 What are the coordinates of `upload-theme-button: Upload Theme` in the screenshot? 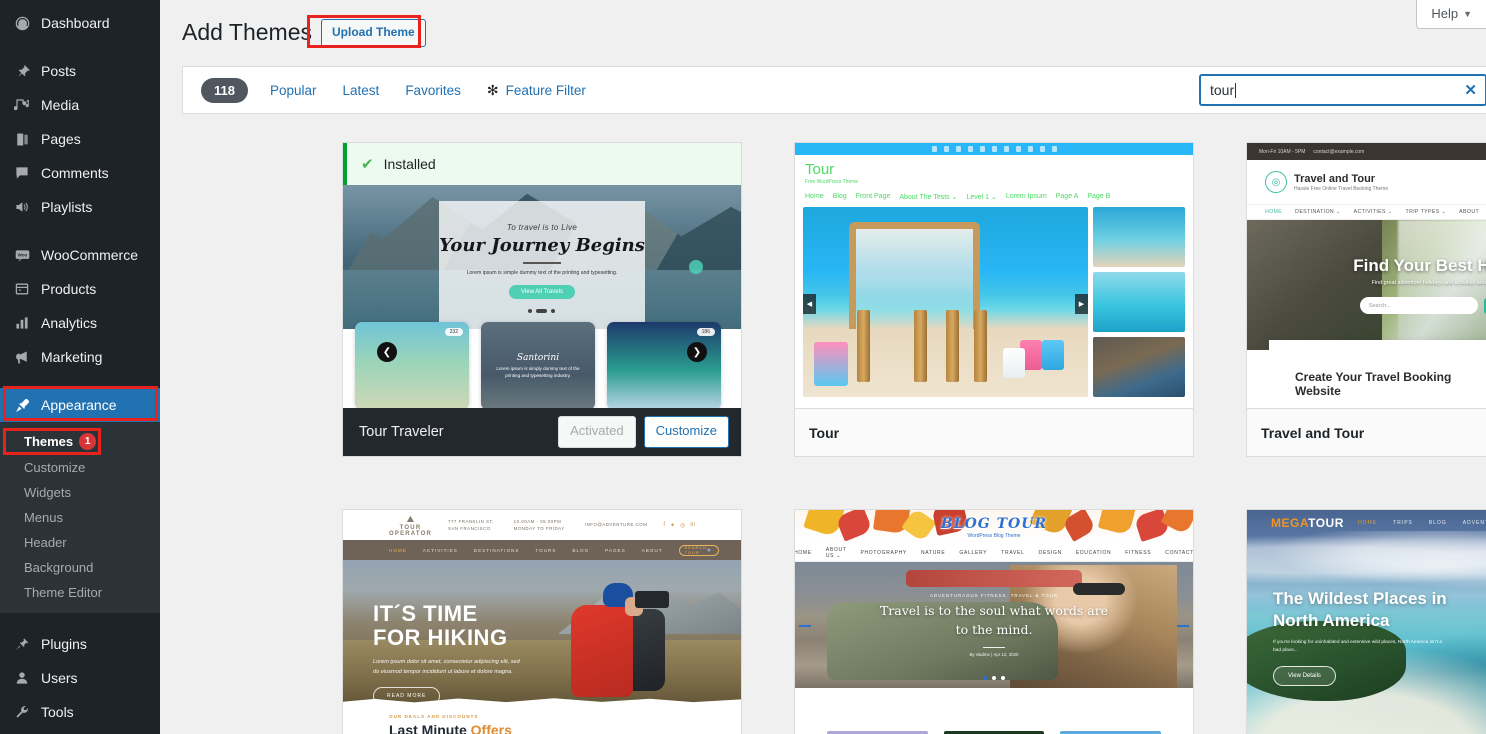 It's located at (373, 33).